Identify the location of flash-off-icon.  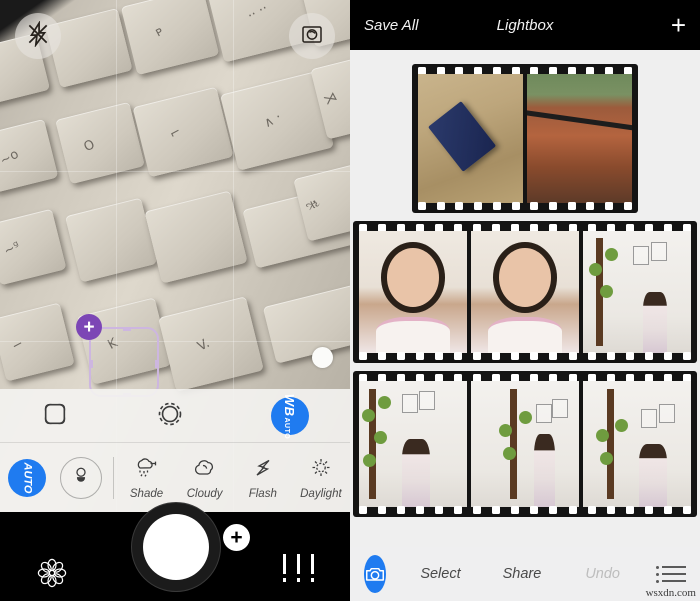
(38, 35).